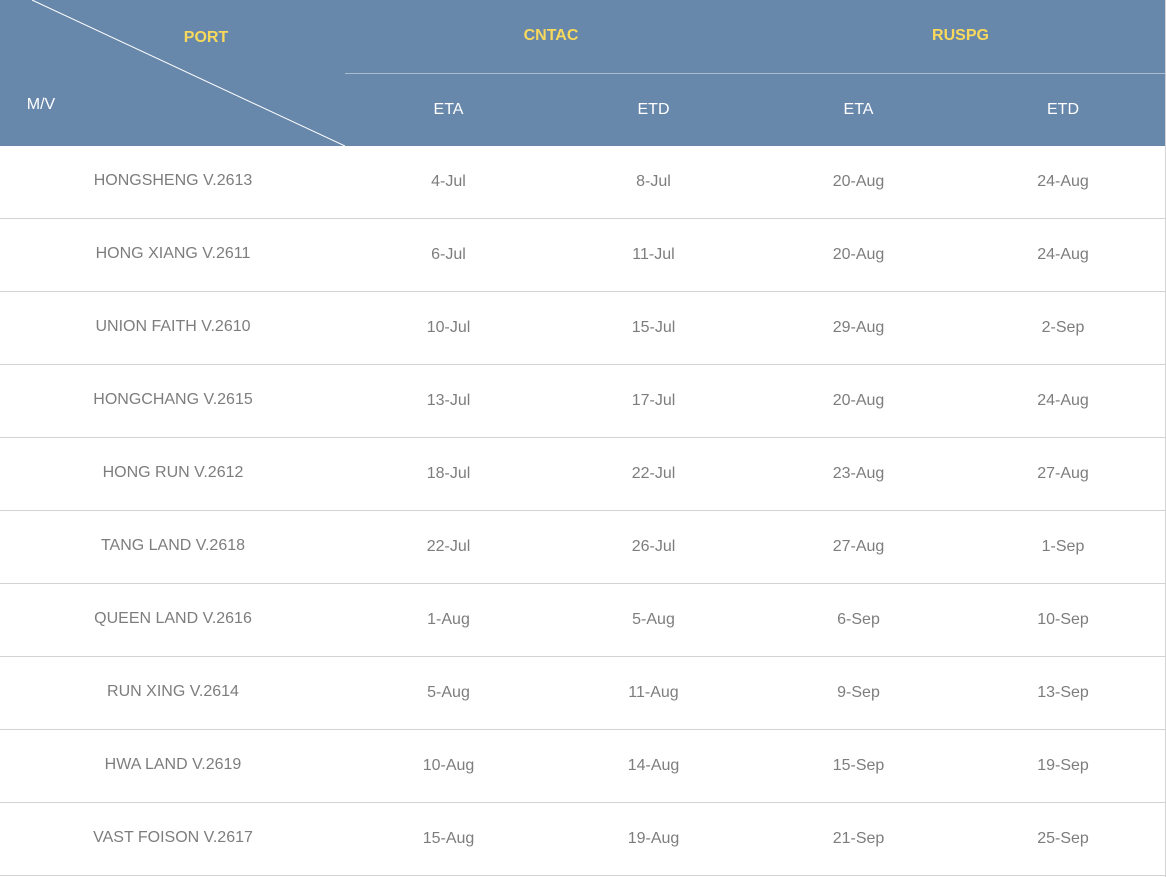 Image resolution: width=1166 pixels, height=877 pixels. What do you see at coordinates (173, 764) in the screenshot?
I see `vessel-cell: HWA LAND V.2619` at bounding box center [173, 764].